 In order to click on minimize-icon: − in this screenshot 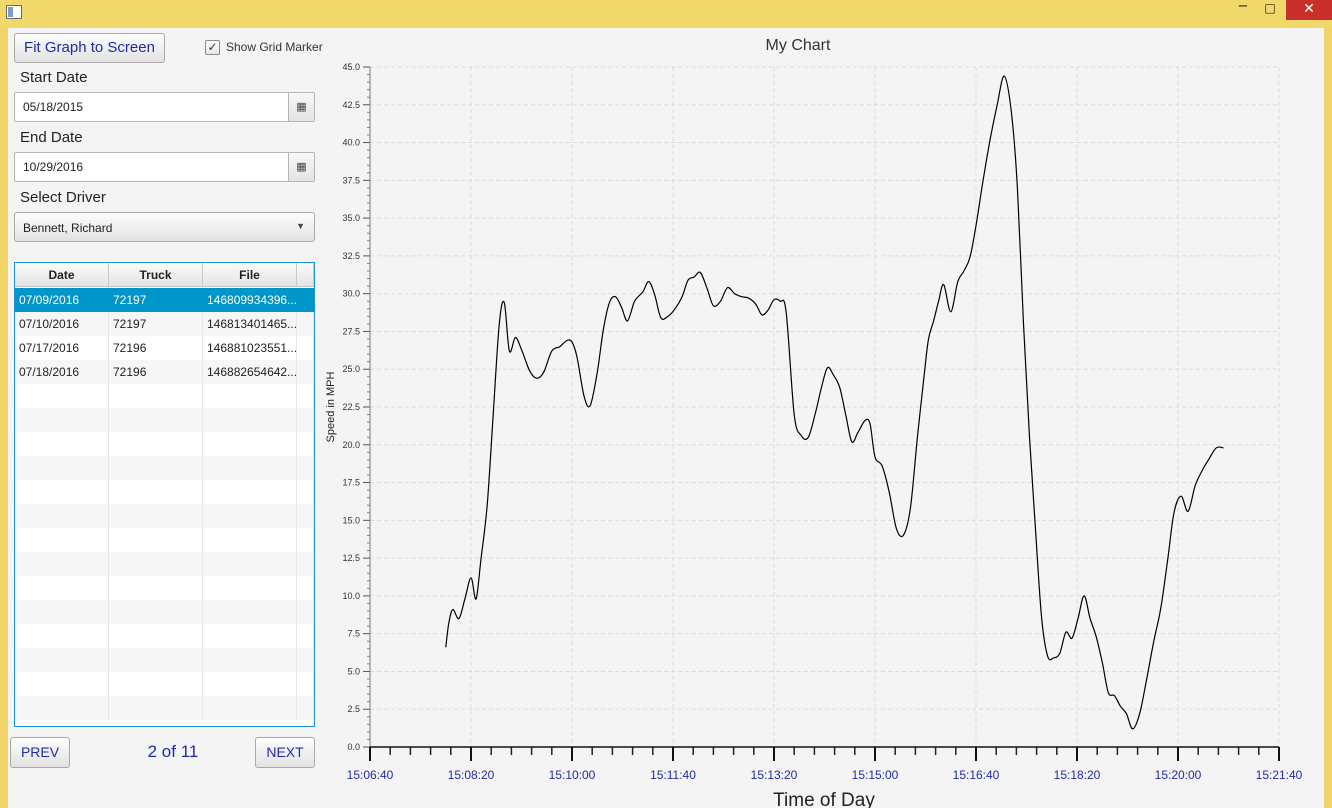, I will do `click(1243, 10)`.